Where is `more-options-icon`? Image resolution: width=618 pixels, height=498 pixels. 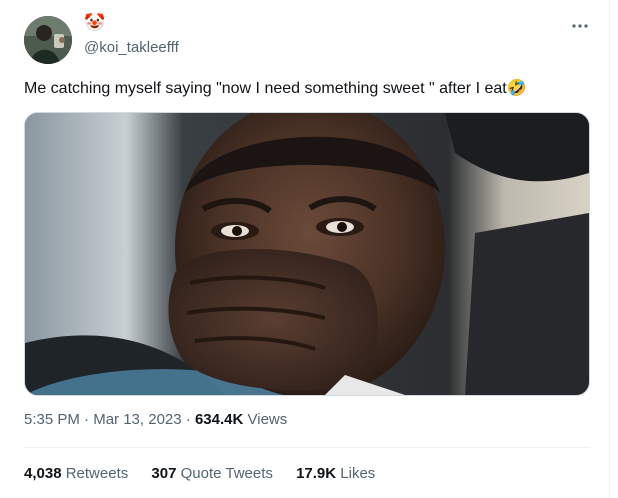 more-options-icon is located at coordinates (580, 26).